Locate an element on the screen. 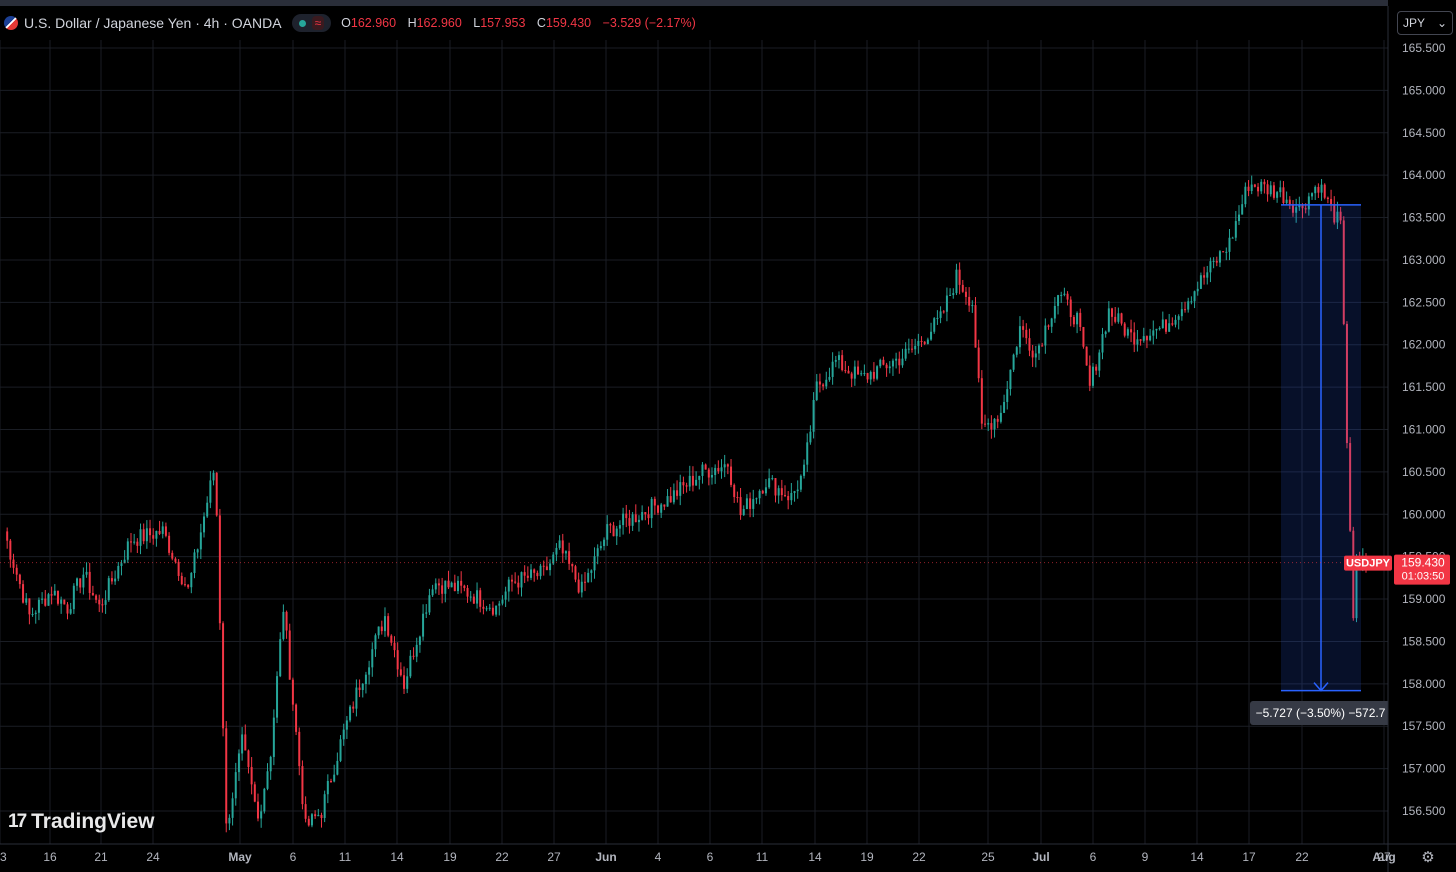 The image size is (1456, 872). gear-icon: ⚙ is located at coordinates (1428, 857).